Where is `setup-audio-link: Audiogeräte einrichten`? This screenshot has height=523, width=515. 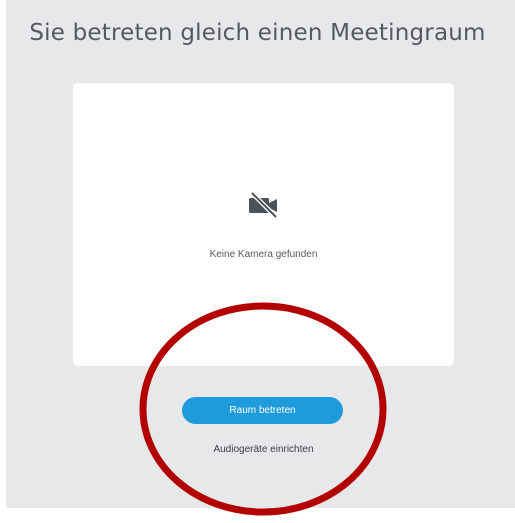 setup-audio-link: Audiogeräte einrichten is located at coordinates (257, 449).